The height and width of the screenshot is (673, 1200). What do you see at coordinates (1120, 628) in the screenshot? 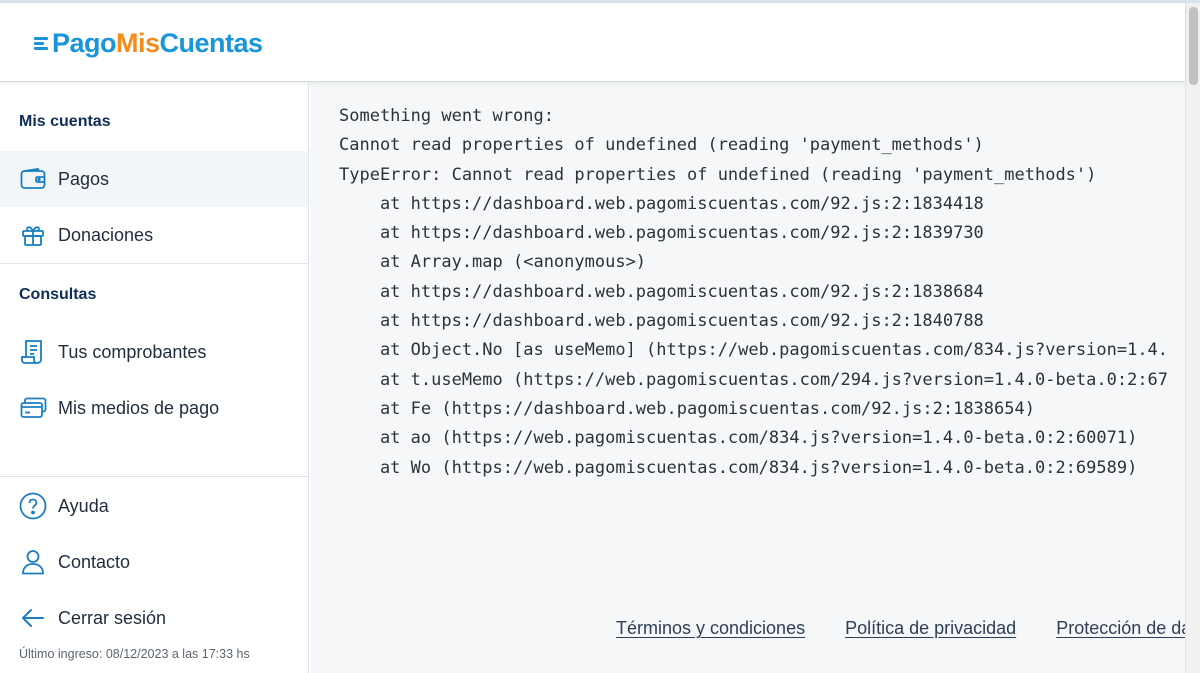
I see `data-protection-link: Protección de datos` at bounding box center [1120, 628].